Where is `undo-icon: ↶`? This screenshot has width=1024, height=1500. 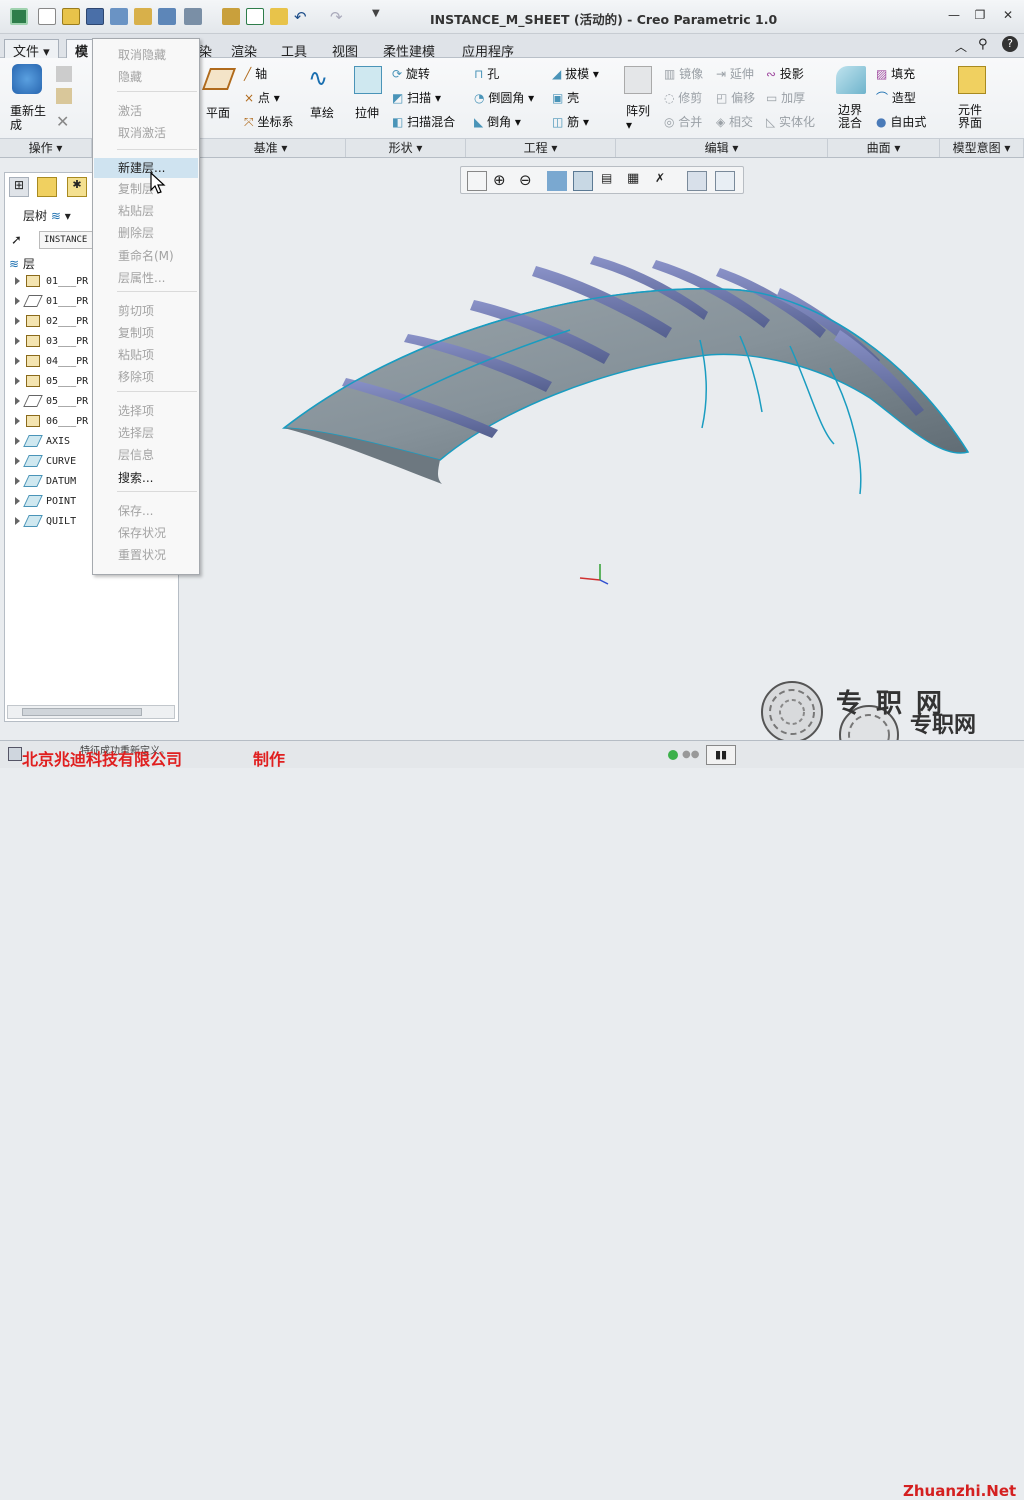
undo-icon: ↶ is located at coordinates (303, 17).